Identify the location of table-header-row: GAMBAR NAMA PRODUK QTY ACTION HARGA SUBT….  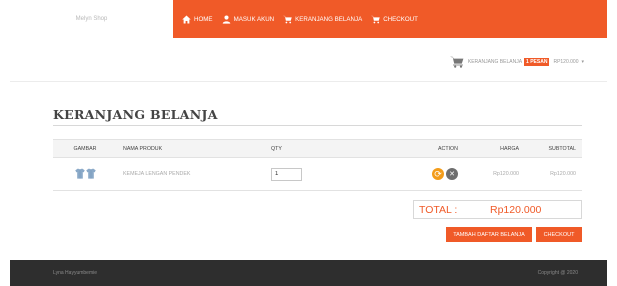
(317, 148).